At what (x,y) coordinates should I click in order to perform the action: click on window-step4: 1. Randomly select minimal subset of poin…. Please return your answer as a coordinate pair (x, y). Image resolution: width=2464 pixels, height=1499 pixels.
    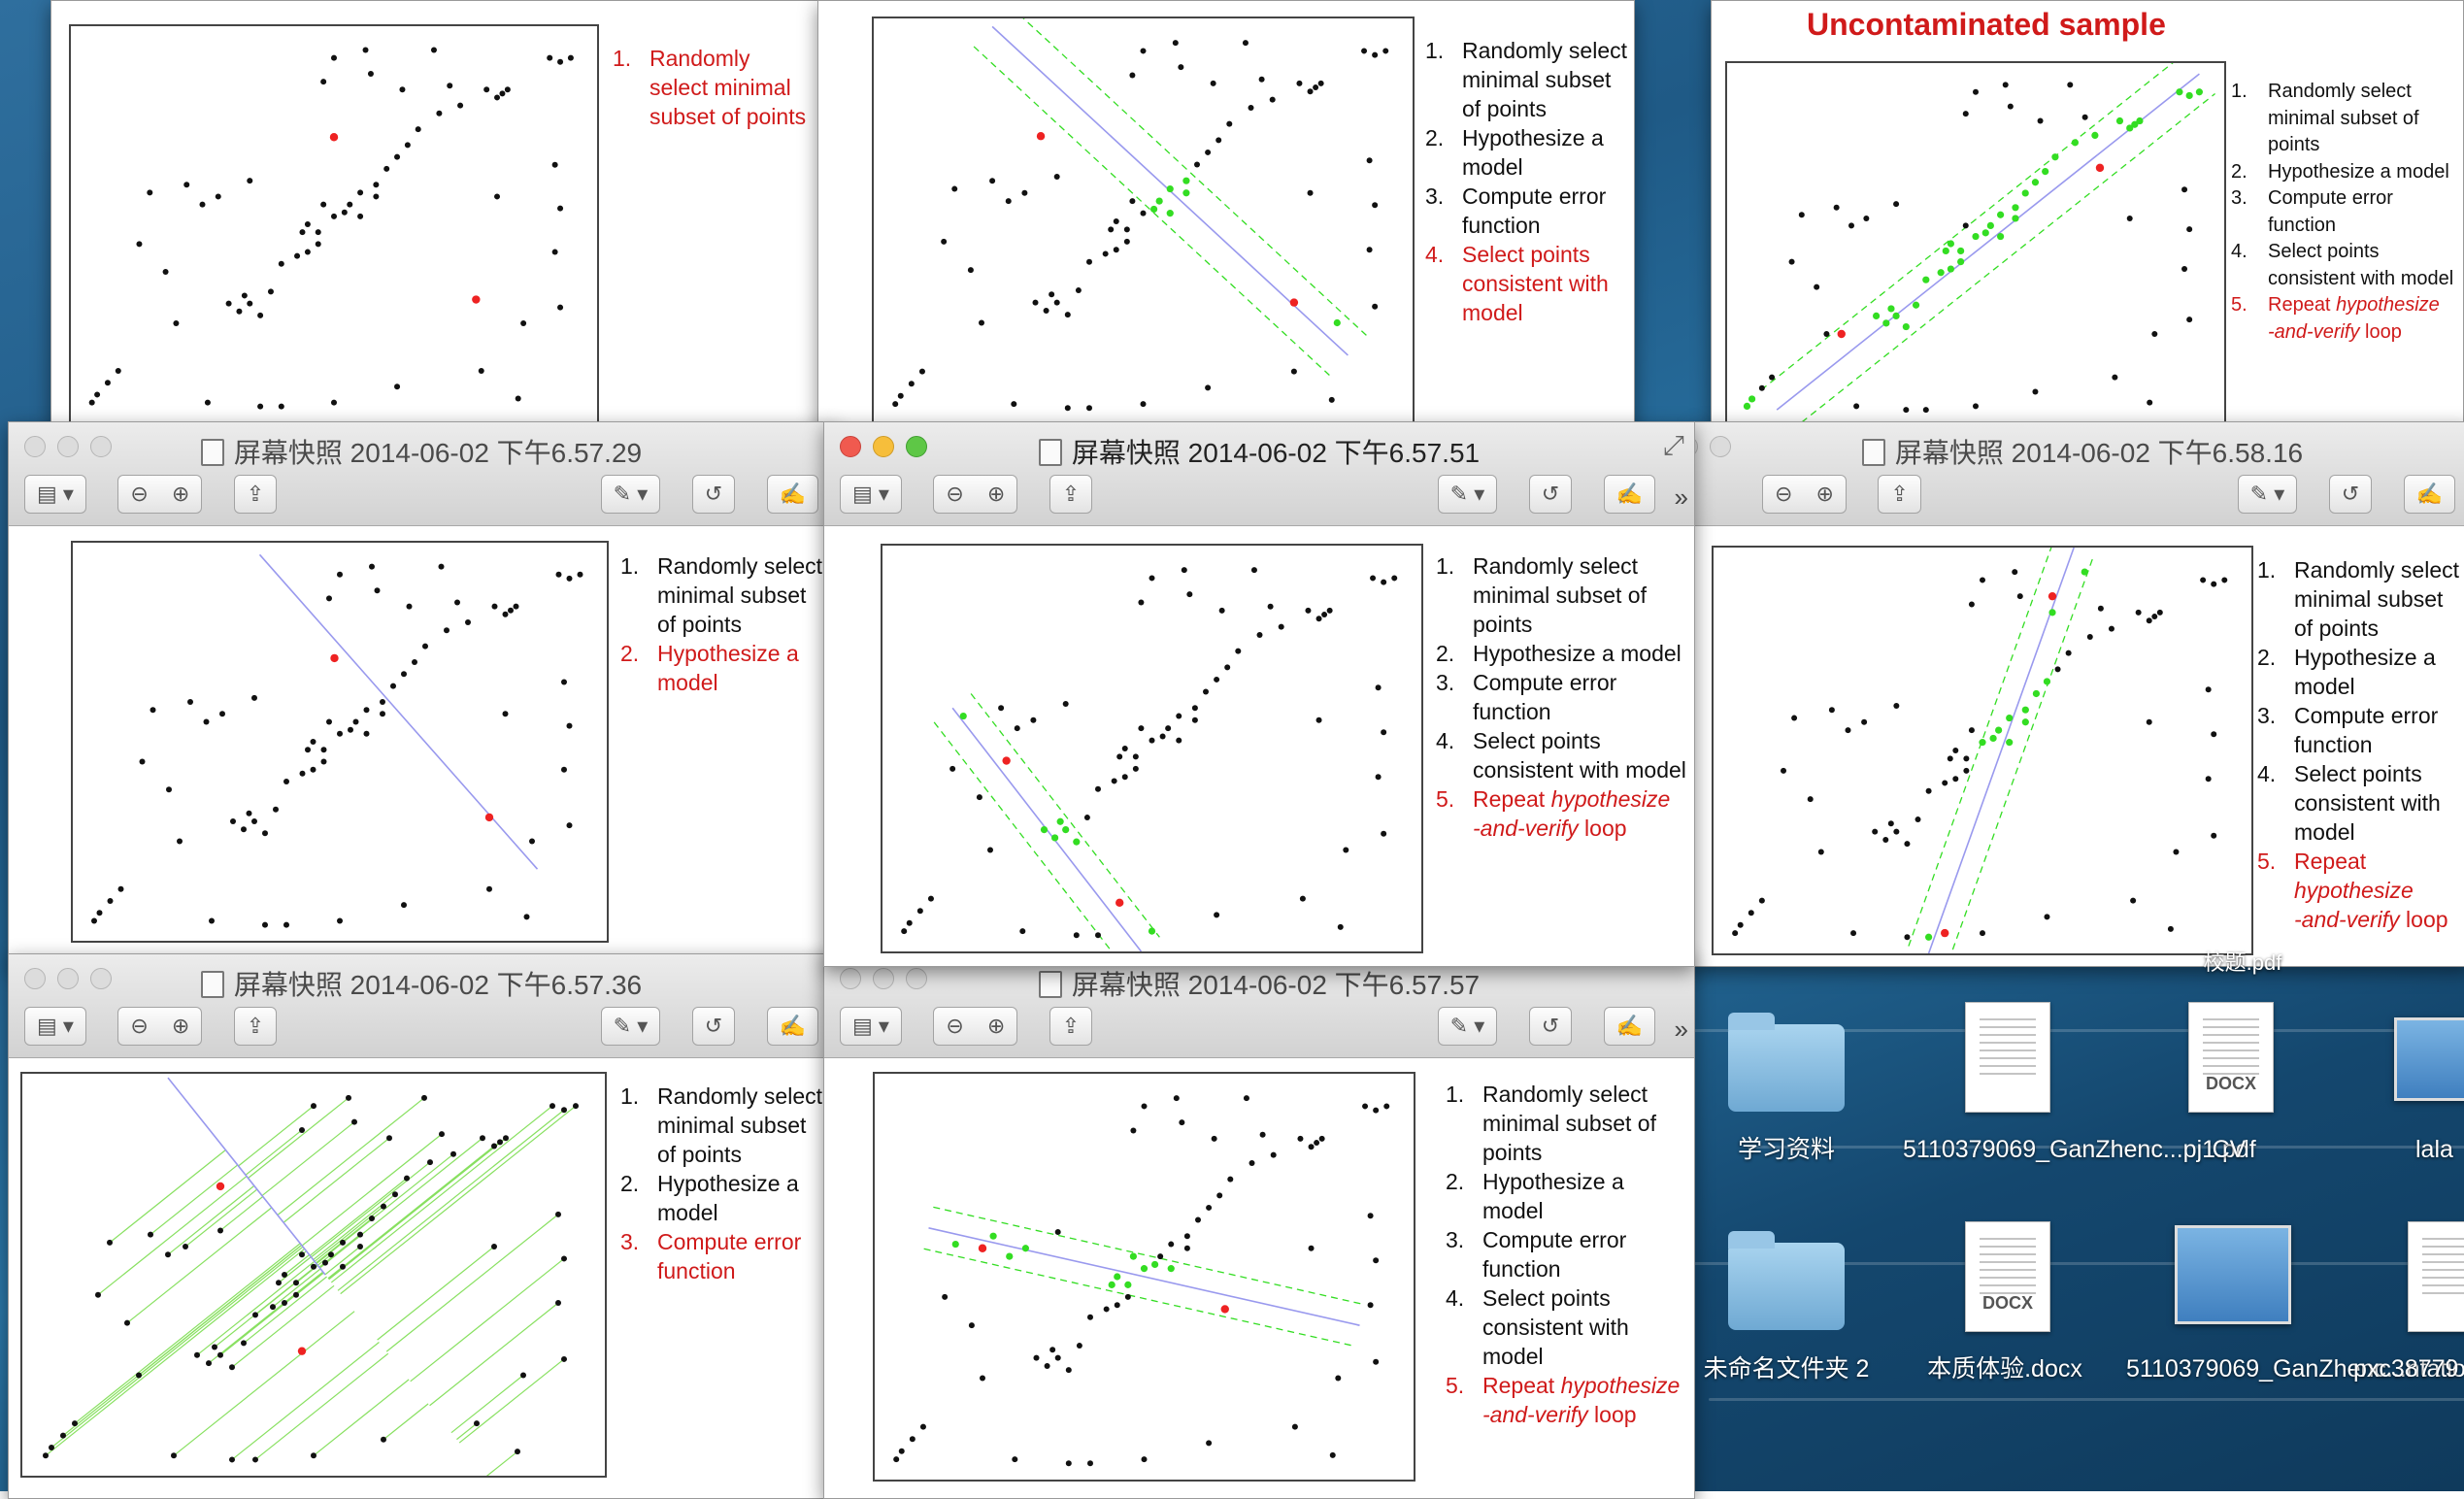
    Looking at the image, I should click on (1226, 214).